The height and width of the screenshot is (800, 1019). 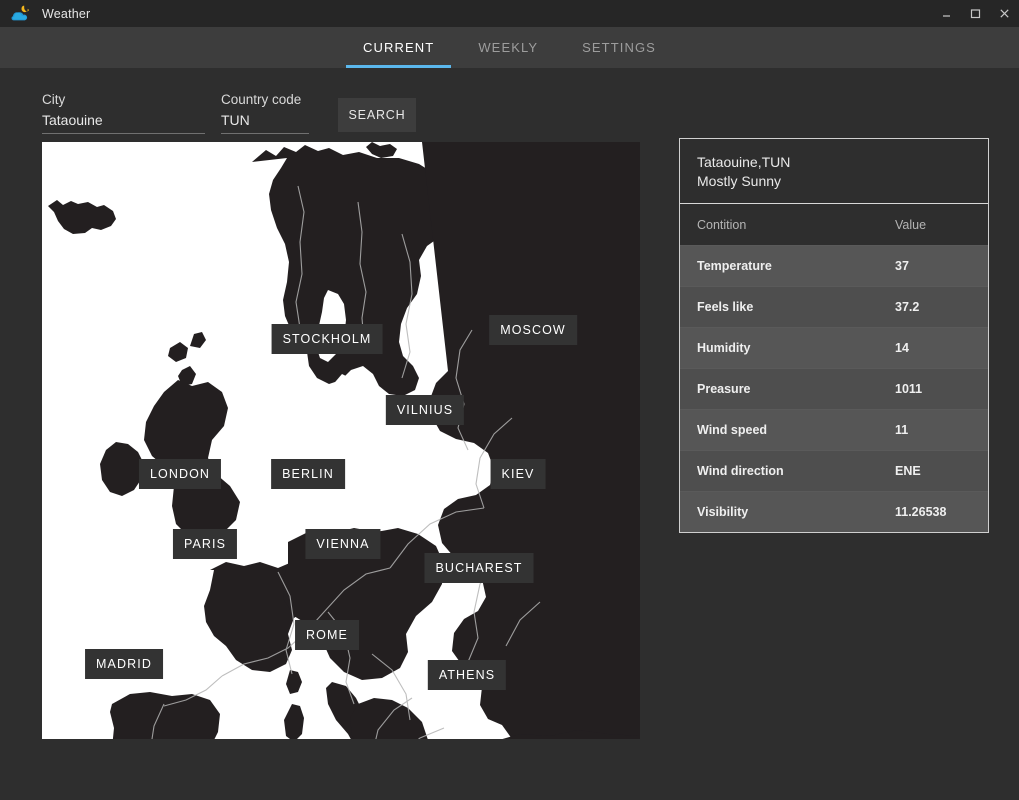 I want to click on panel-header: Tataouine,TUN Mostly Sunny, so click(x=834, y=171).